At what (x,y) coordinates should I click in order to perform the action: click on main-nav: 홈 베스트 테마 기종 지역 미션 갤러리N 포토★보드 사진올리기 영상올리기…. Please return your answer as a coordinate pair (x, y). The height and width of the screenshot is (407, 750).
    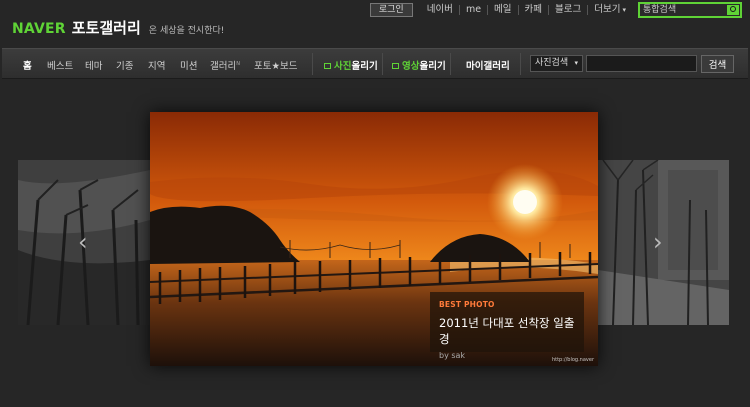
    Looking at the image, I should click on (375, 63).